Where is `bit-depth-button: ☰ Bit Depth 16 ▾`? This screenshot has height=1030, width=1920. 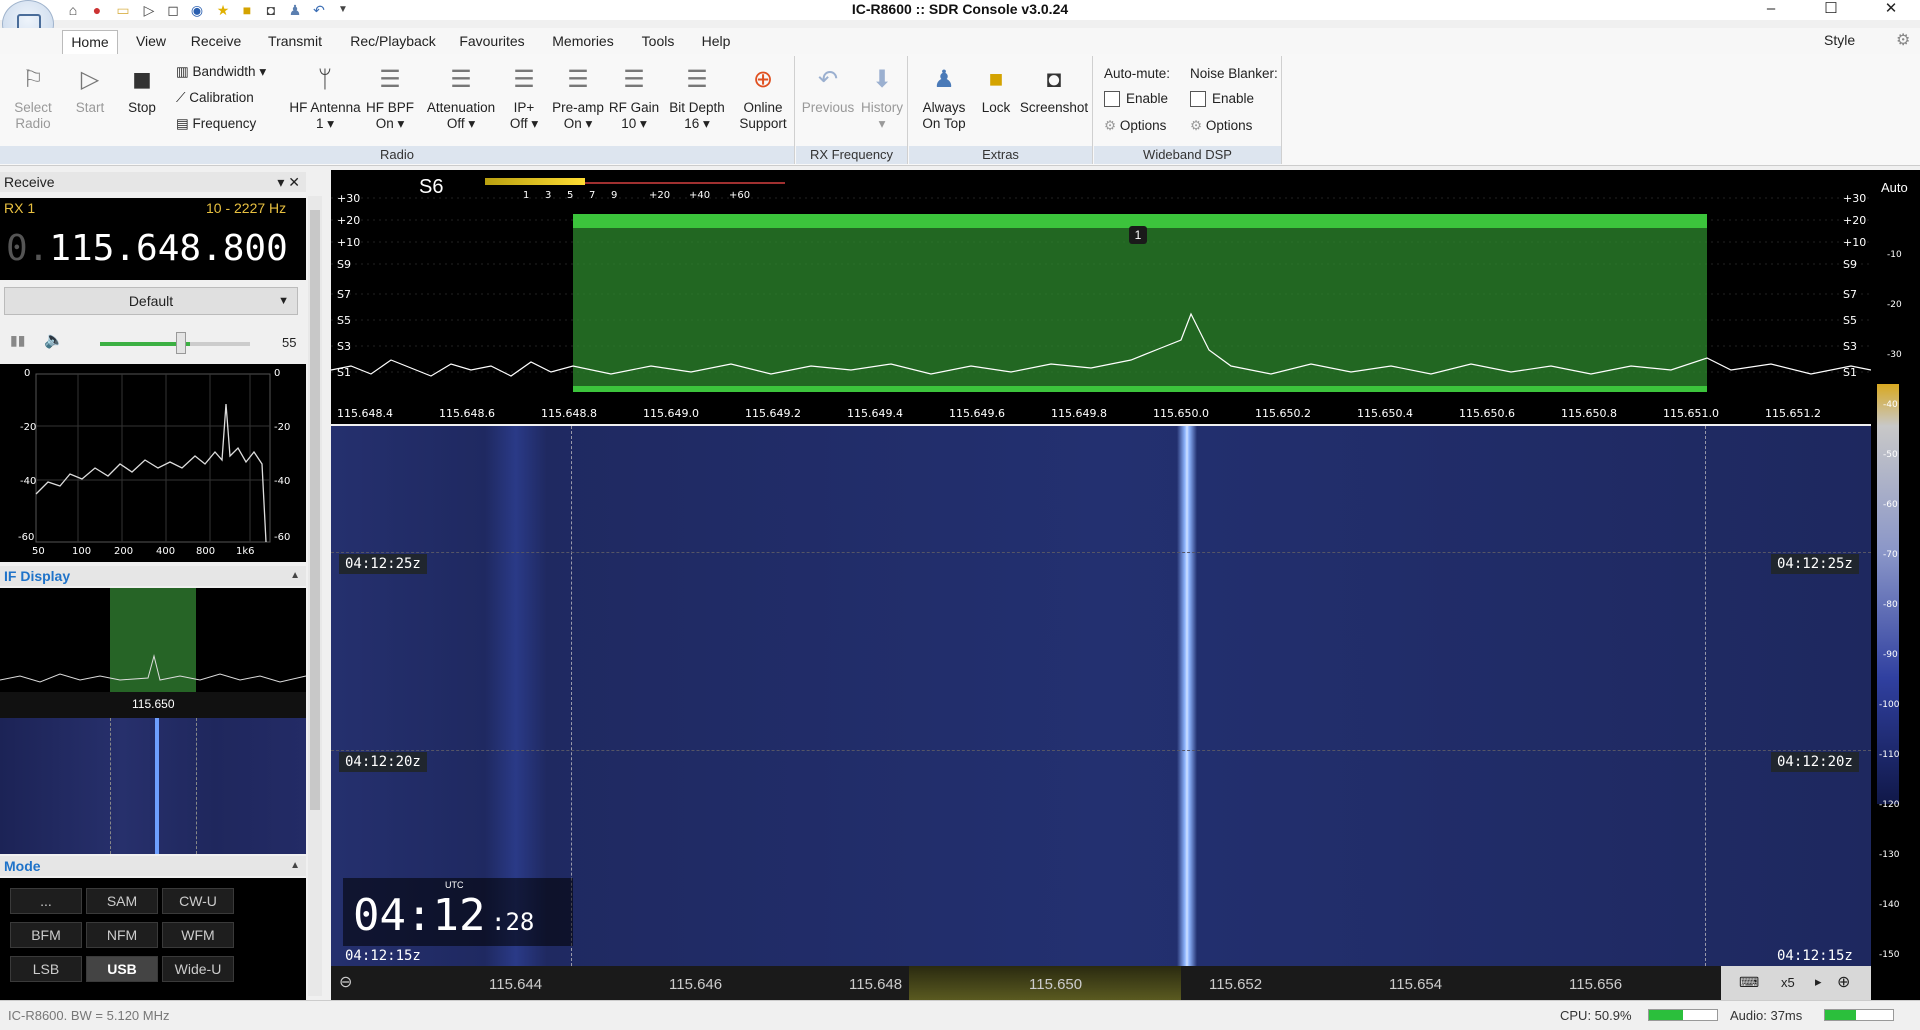
bit-depth-button: ☰ Bit Depth 16 ▾ is located at coordinates (697, 98).